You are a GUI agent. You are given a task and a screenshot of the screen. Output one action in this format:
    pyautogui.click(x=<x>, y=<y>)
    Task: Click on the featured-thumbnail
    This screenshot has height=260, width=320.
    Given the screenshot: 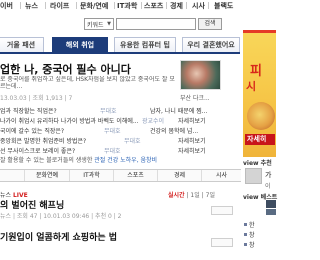 What is the action you would take?
    pyautogui.click(x=200, y=75)
    